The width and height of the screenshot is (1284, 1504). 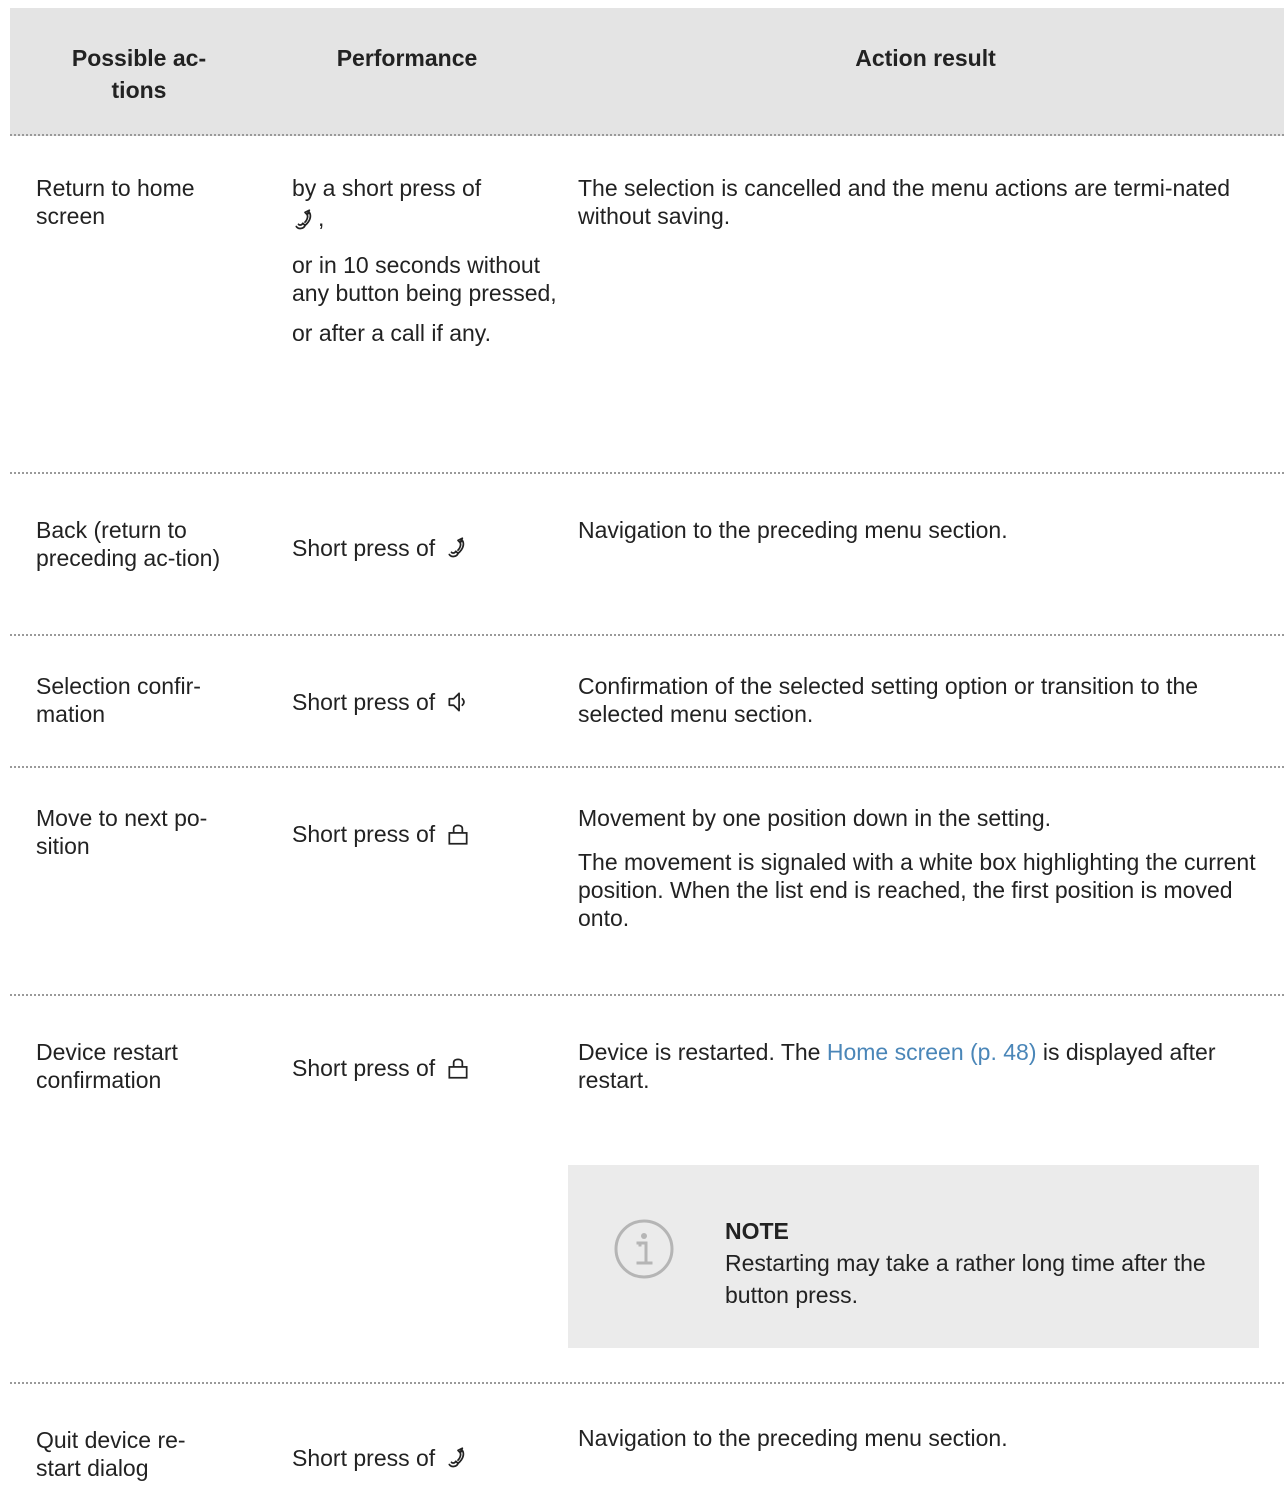 I want to click on performance-text: by a short press of, so click(x=387, y=188).